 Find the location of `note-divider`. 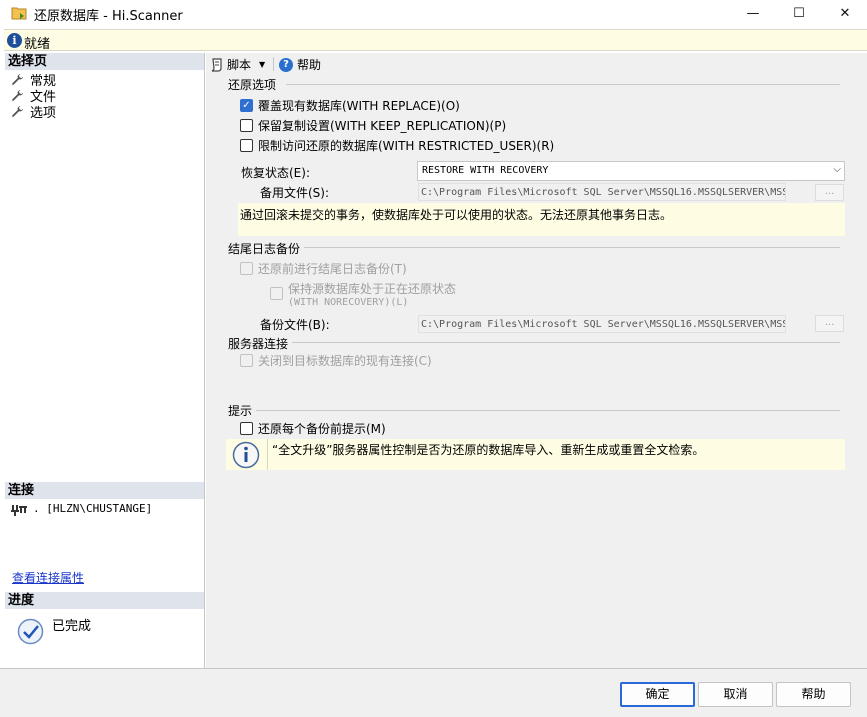

note-divider is located at coordinates (267, 454).